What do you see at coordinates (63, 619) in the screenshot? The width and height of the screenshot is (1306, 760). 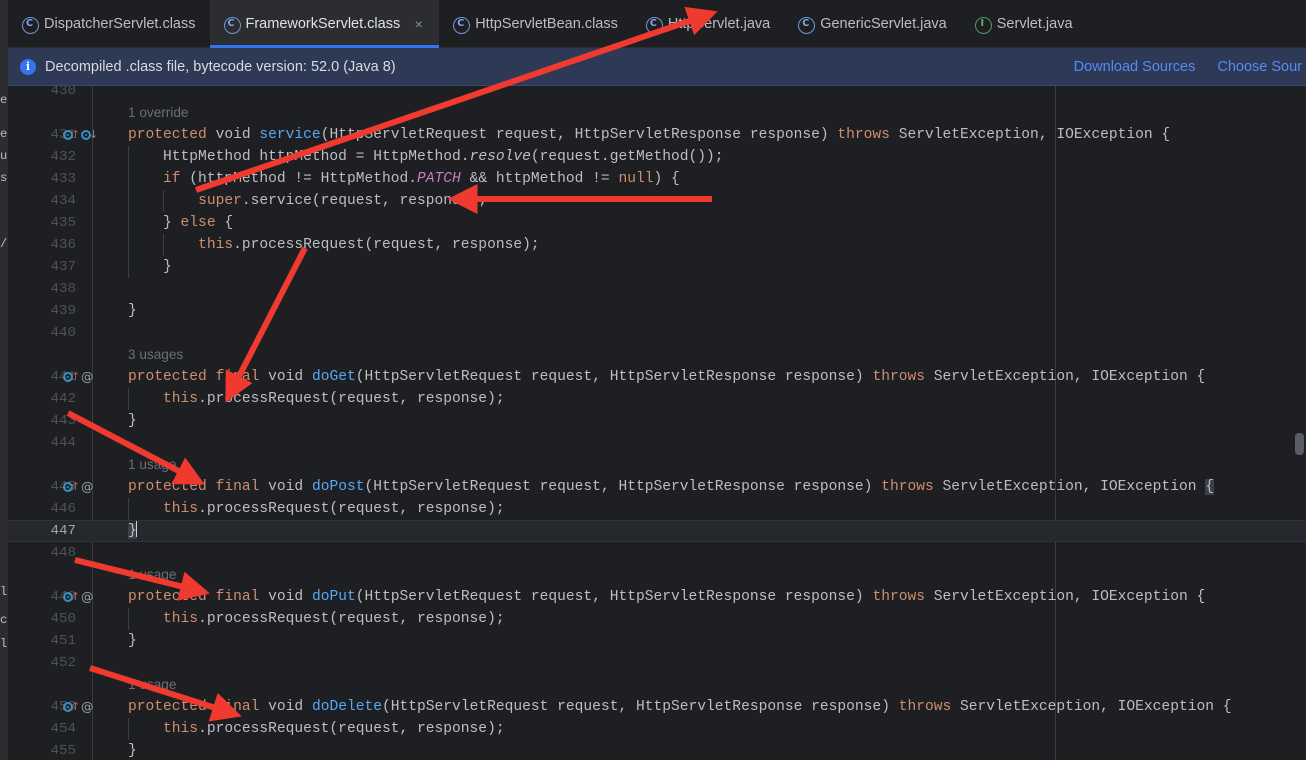 I see `line-number: 450` at bounding box center [63, 619].